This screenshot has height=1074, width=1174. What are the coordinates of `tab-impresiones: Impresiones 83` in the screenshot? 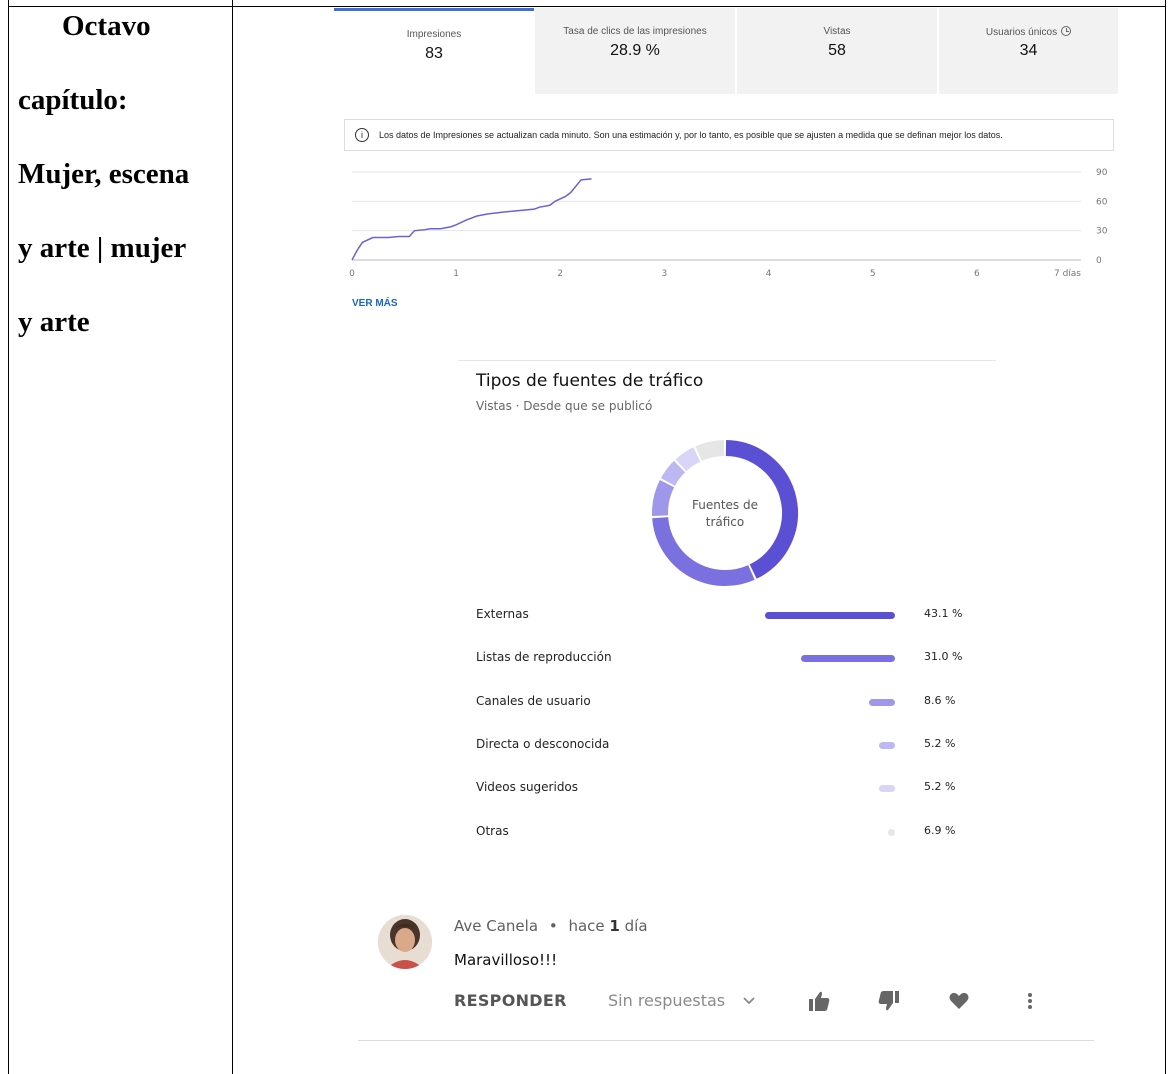 It's located at (434, 51).